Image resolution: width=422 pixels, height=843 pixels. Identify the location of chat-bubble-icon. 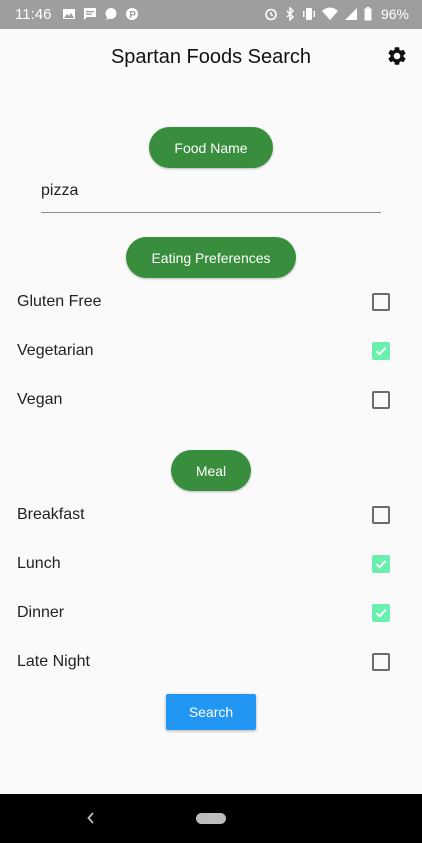
(111, 14).